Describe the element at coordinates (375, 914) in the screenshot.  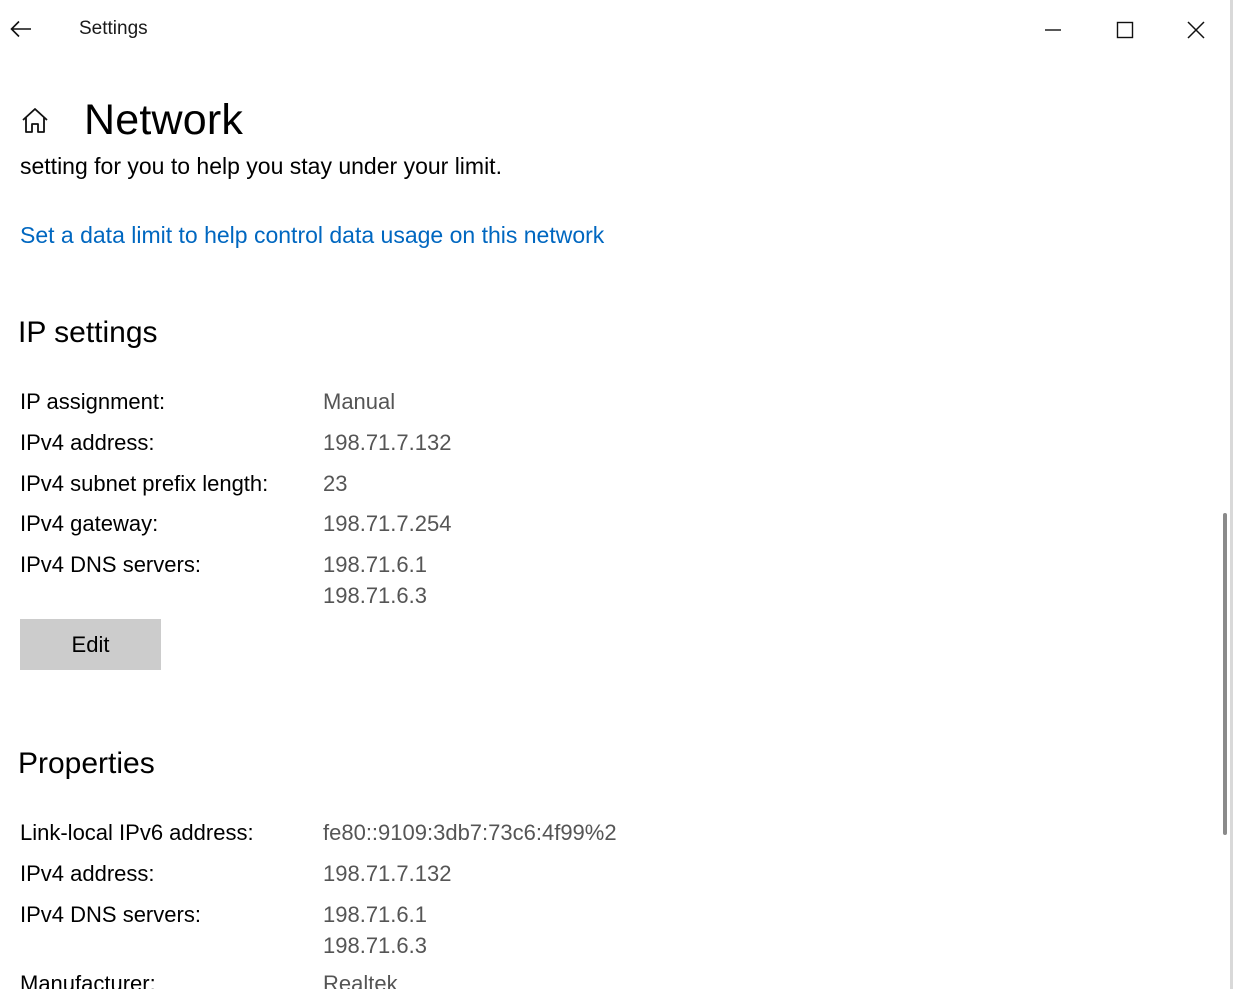
I see `prop-ipv4-dns-value-primary: 198.71.6.1` at that location.